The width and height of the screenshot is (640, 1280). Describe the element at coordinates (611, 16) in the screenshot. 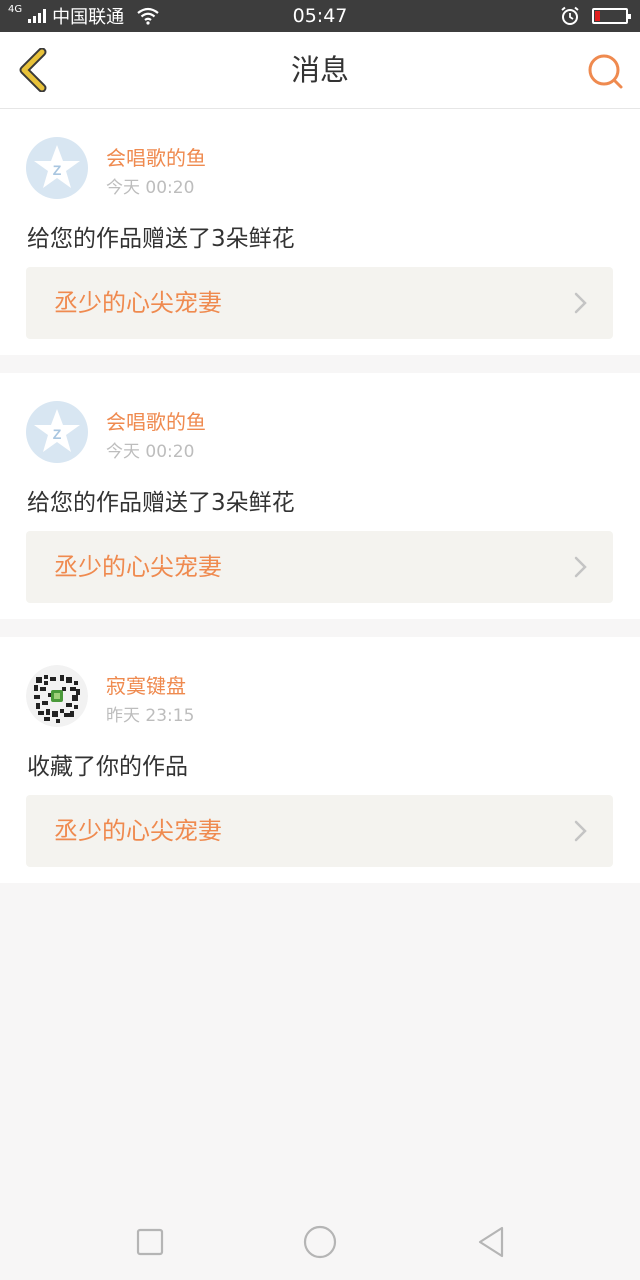

I see `battery-icon` at that location.